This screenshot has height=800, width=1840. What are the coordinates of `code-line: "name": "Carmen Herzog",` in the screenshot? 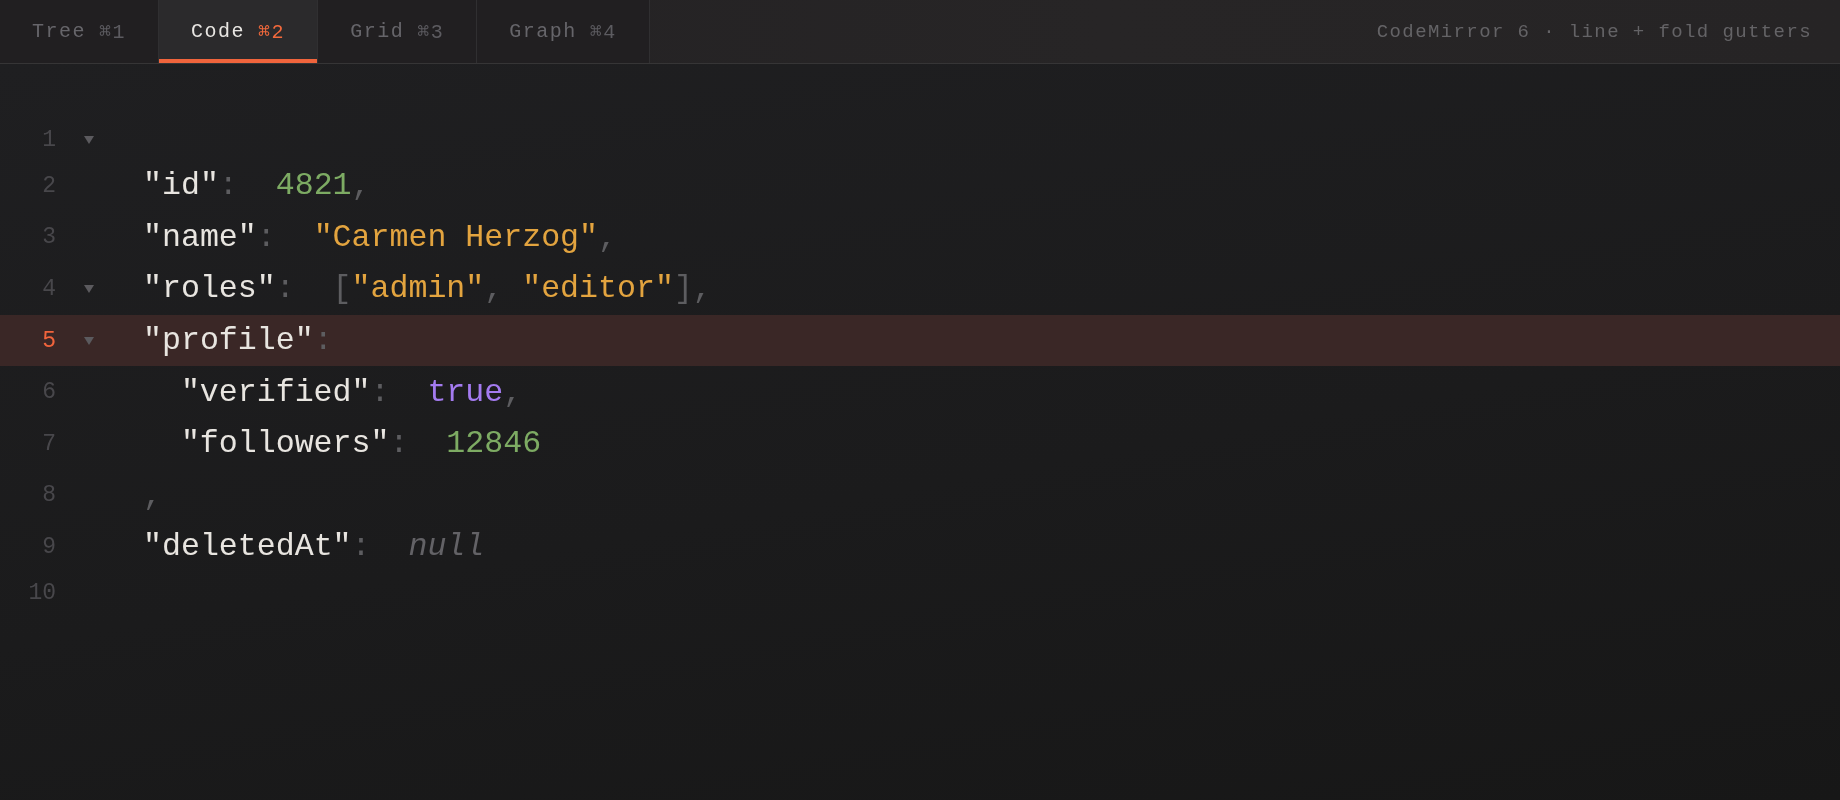 It's located at (380, 237).